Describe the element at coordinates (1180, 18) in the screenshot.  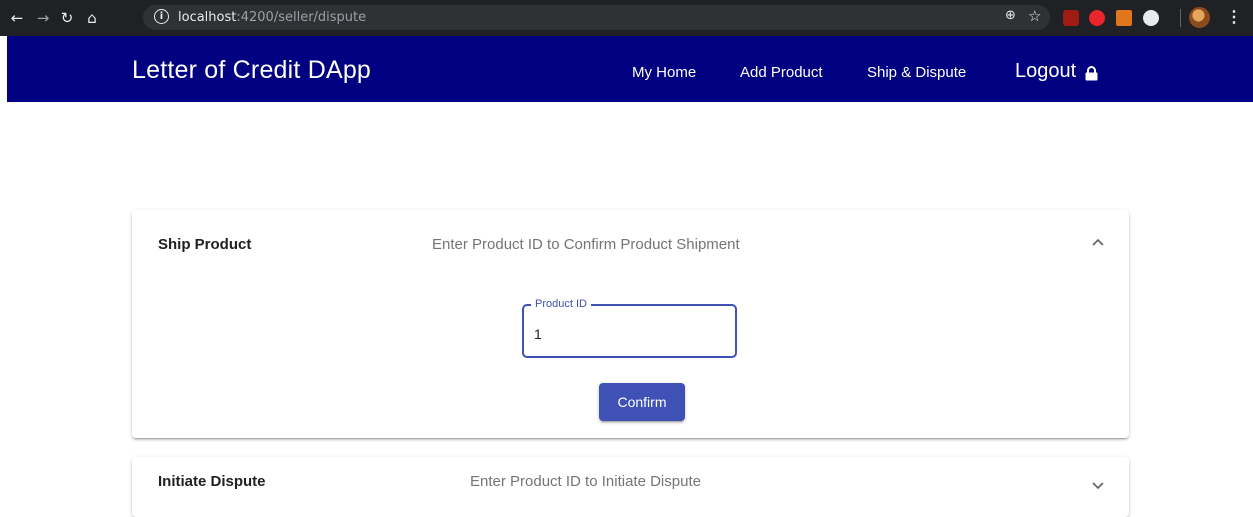
I see `toolbar-divider` at that location.